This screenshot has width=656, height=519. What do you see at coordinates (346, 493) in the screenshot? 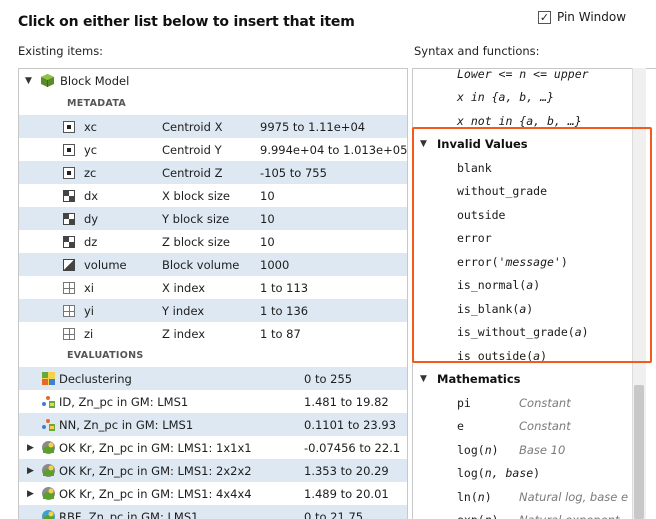
I see `evaluation-range: 1.489 to 20.01` at bounding box center [346, 493].